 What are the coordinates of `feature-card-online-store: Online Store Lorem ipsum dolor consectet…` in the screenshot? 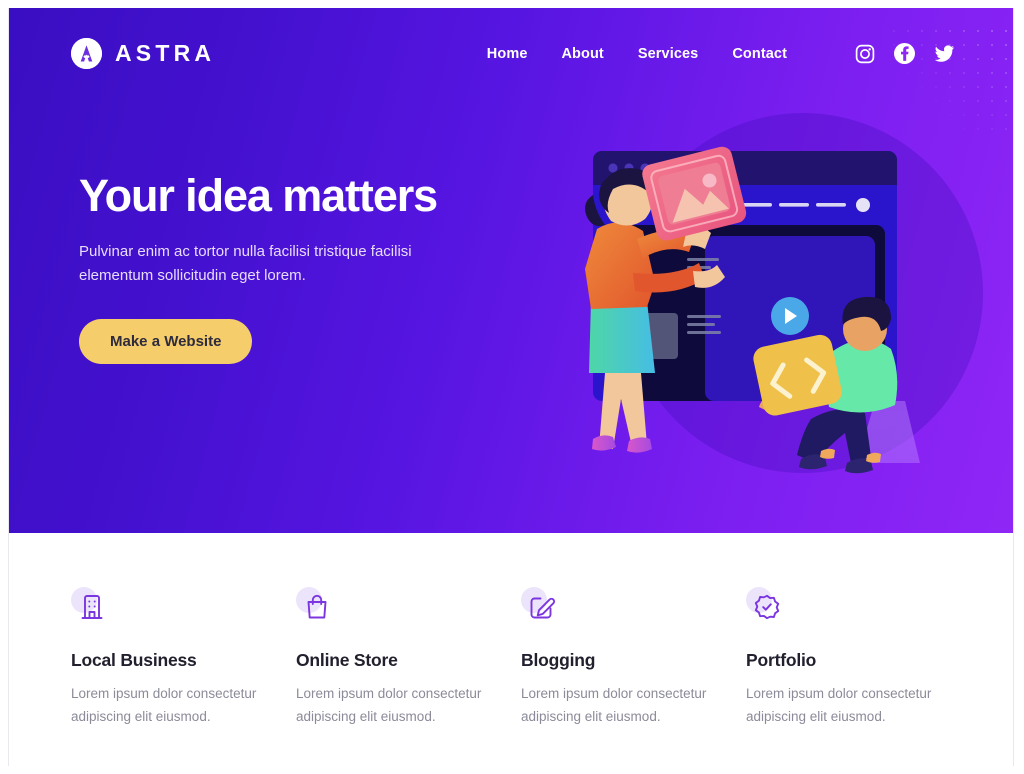 It's located at (399, 676).